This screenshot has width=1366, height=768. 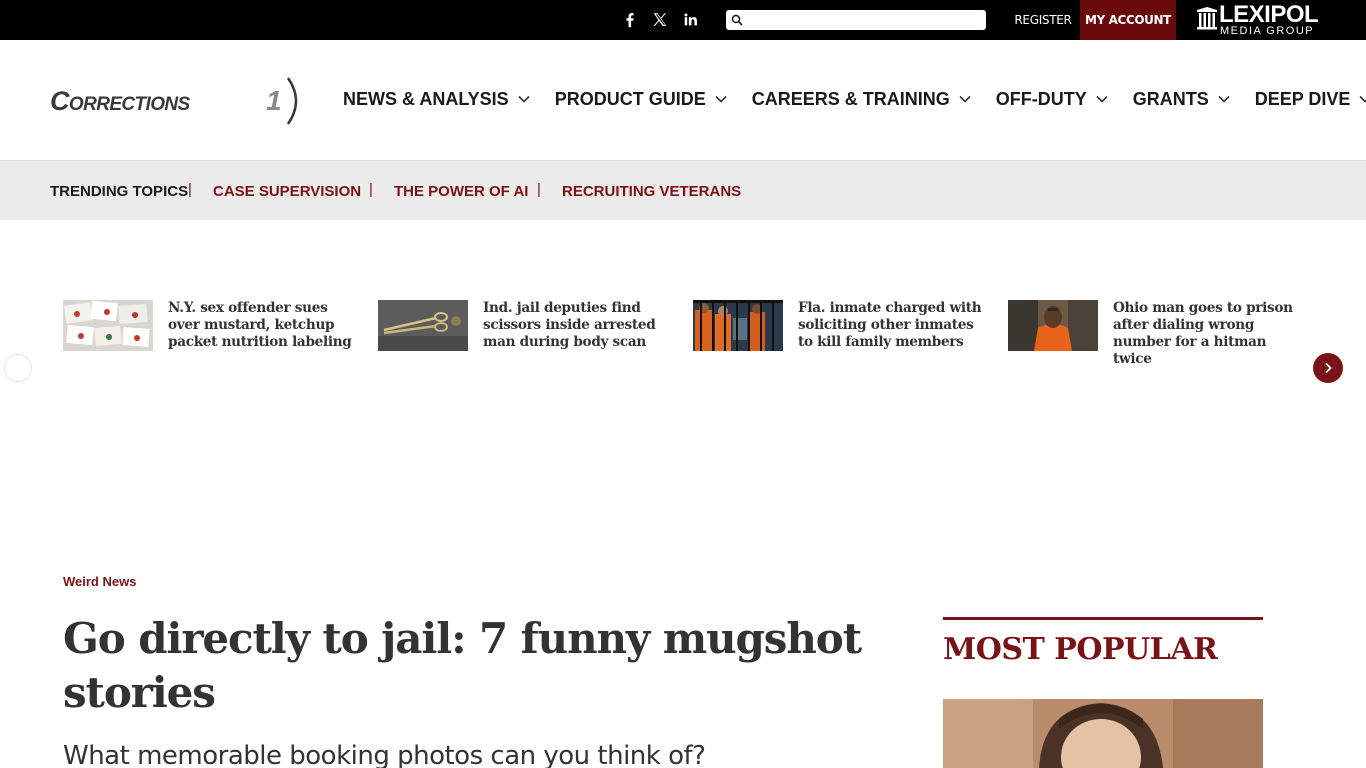 What do you see at coordinates (1207, 18) in the screenshot?
I see `lexipol-pillar-icon` at bounding box center [1207, 18].